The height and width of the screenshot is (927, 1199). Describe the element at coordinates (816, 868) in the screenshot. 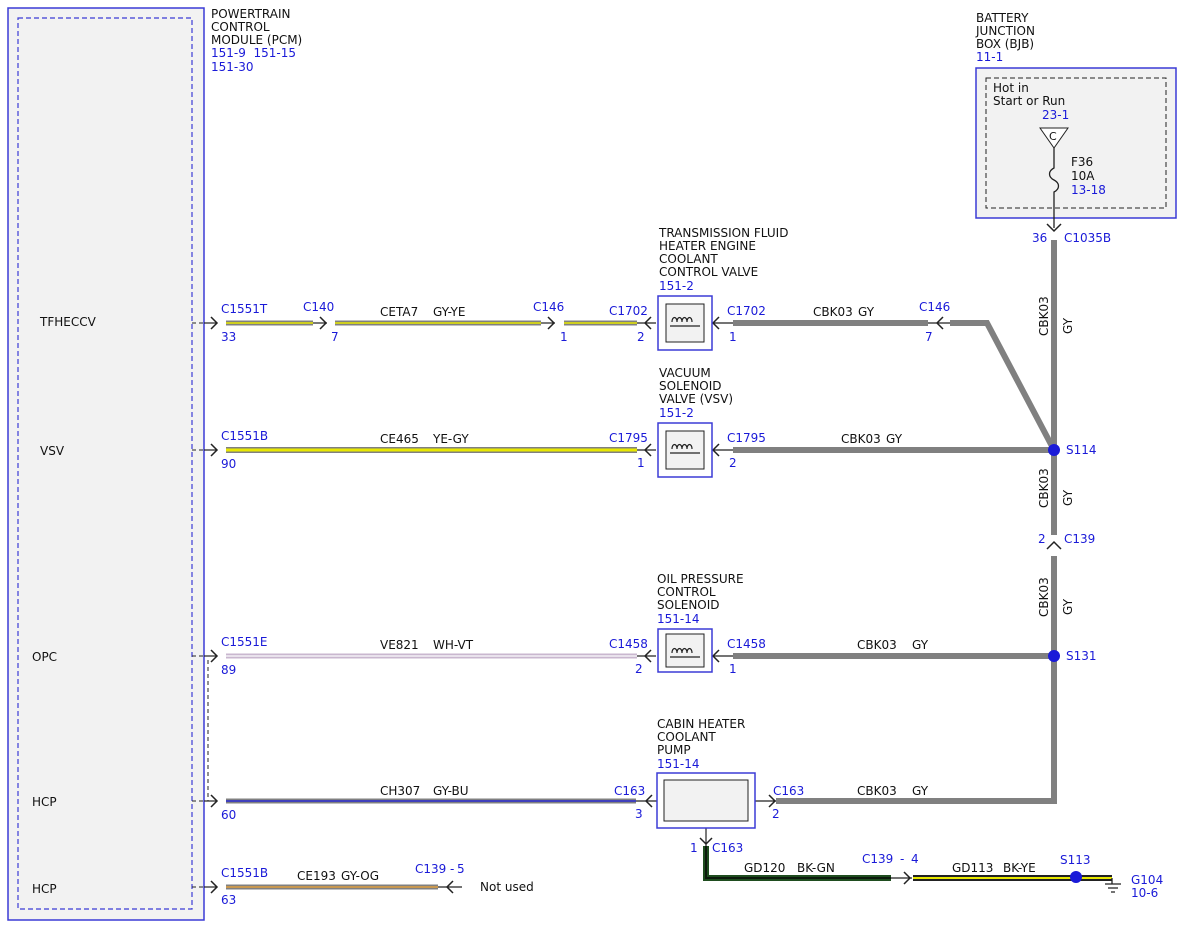

I see `ground-wire1-color: BK-GN` at that location.